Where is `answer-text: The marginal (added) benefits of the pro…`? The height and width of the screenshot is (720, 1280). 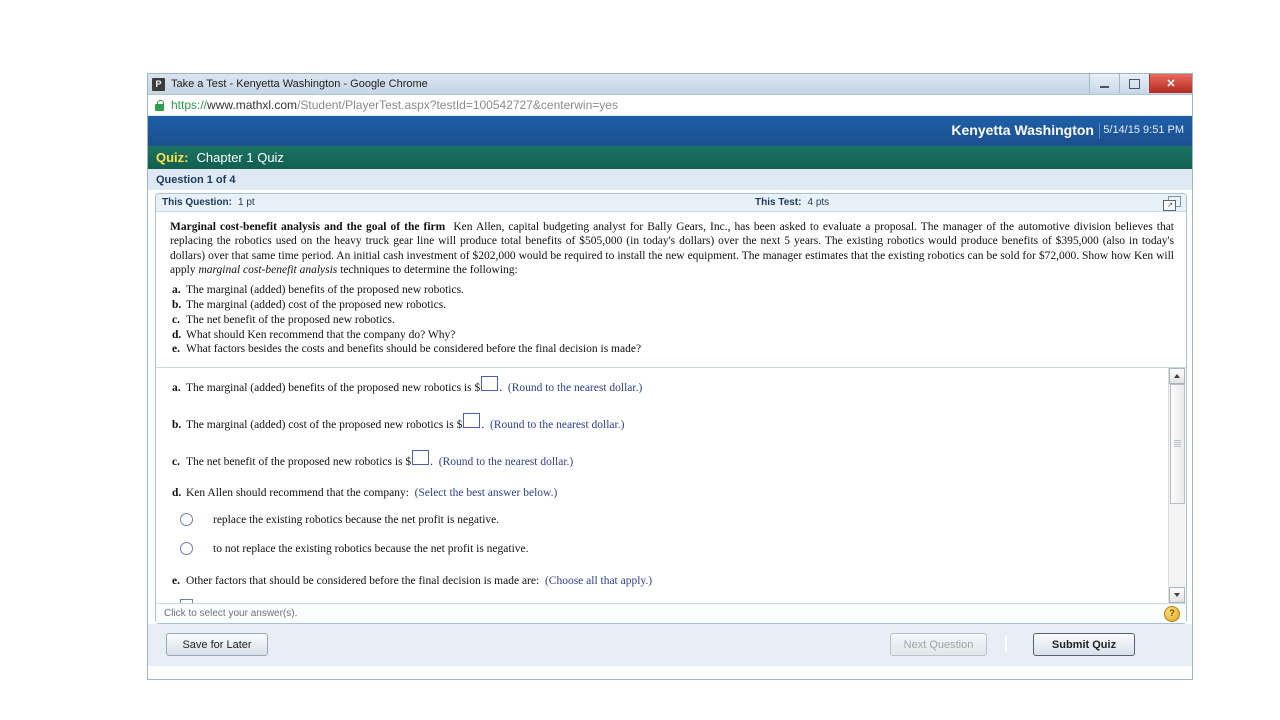 answer-text: The marginal (added) benefits of the pro… is located at coordinates (333, 388).